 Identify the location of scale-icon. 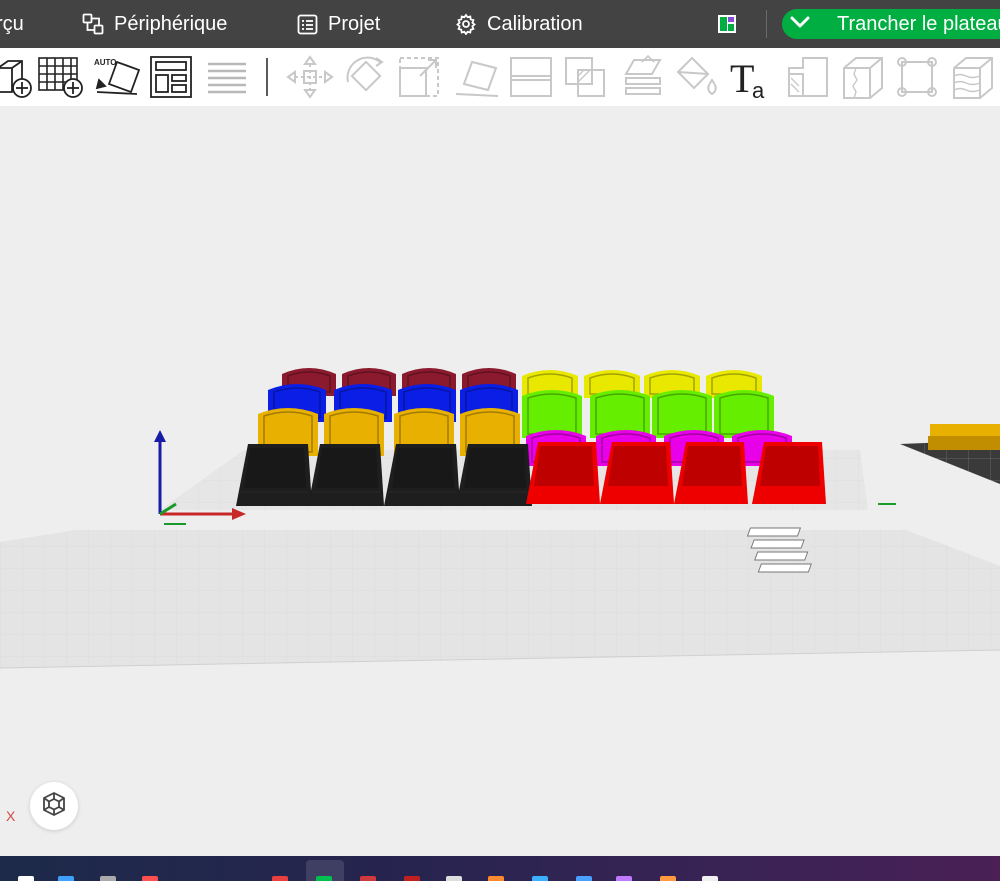
(420, 77).